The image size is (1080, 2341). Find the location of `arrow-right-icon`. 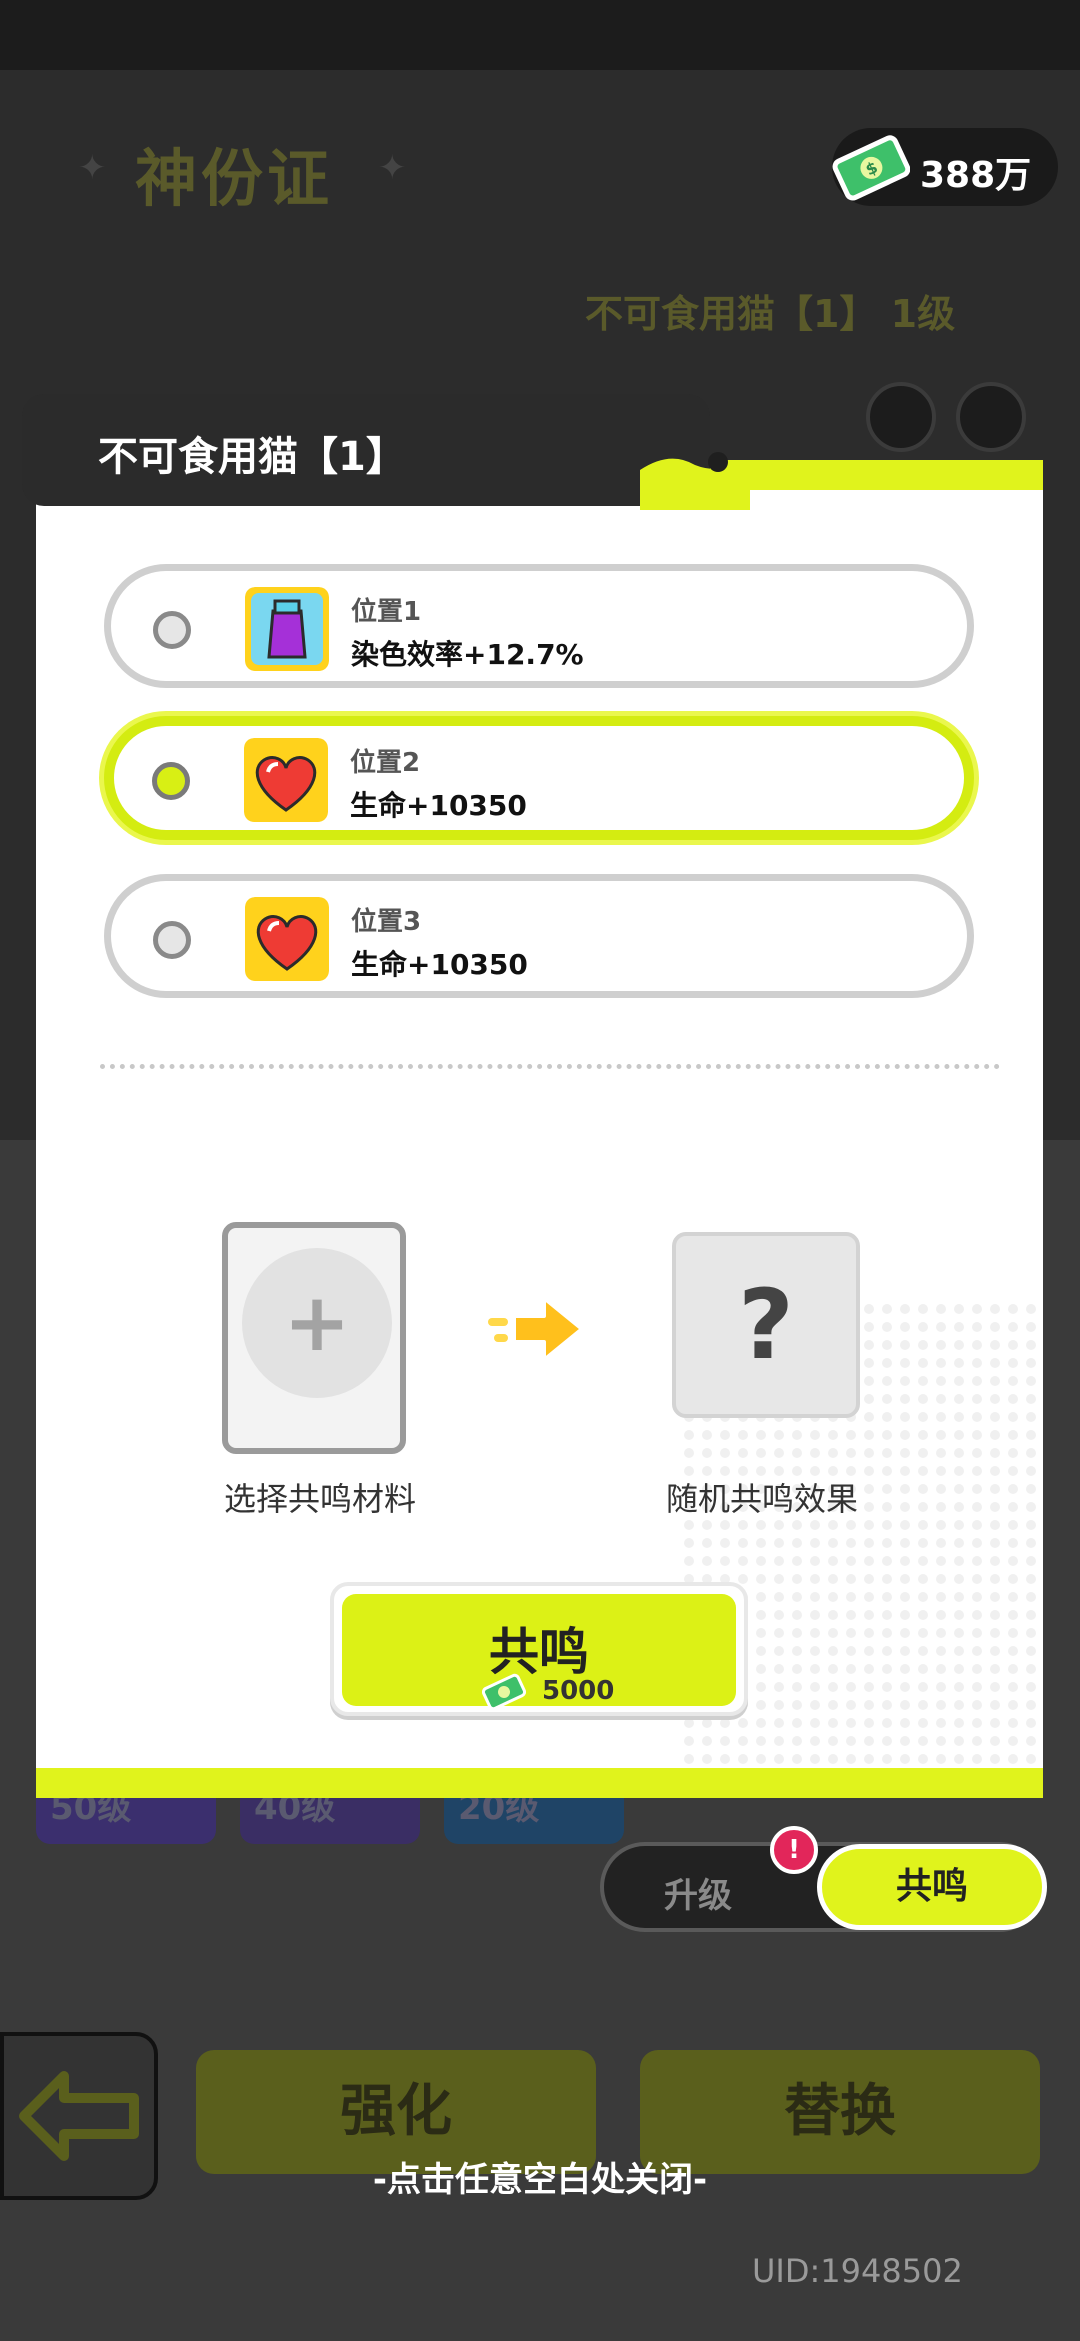

arrow-right-icon is located at coordinates (536, 1329).